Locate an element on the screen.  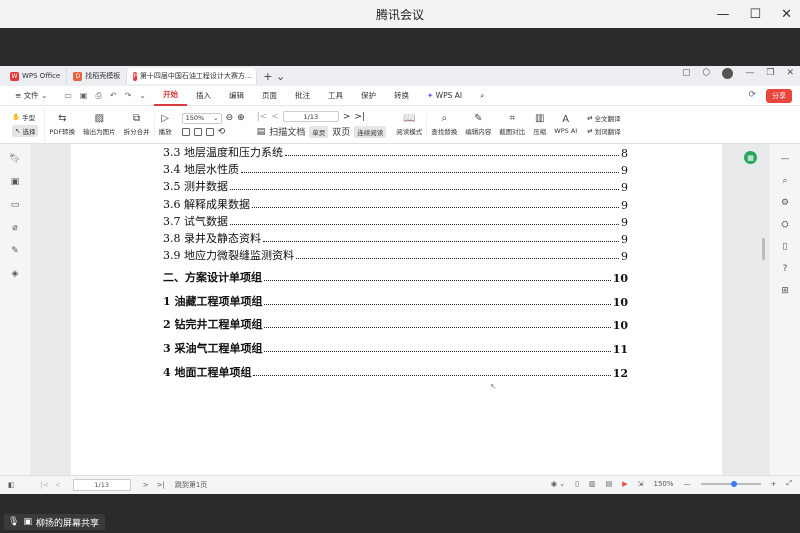
thumbnail-icon: ▣ is located at coordinates (15, 182).